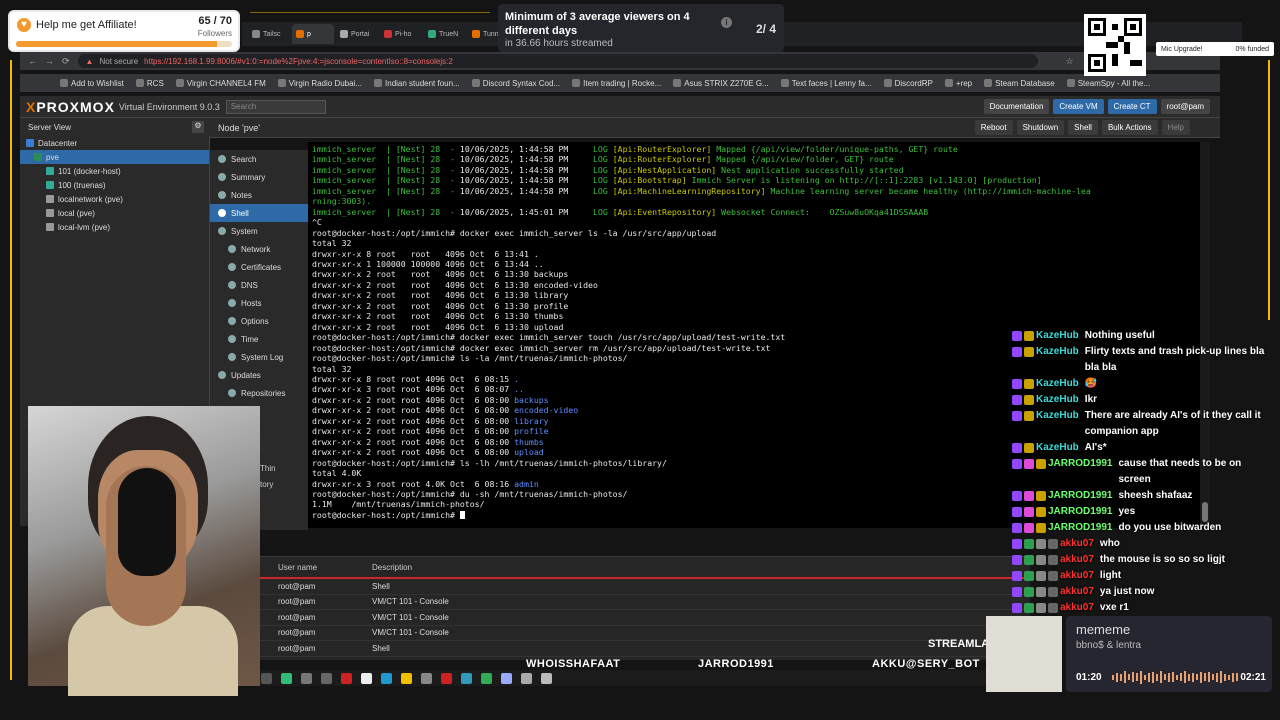  What do you see at coordinates (370, 12) in the screenshot?
I see `frame-accent-top` at bounding box center [370, 12].